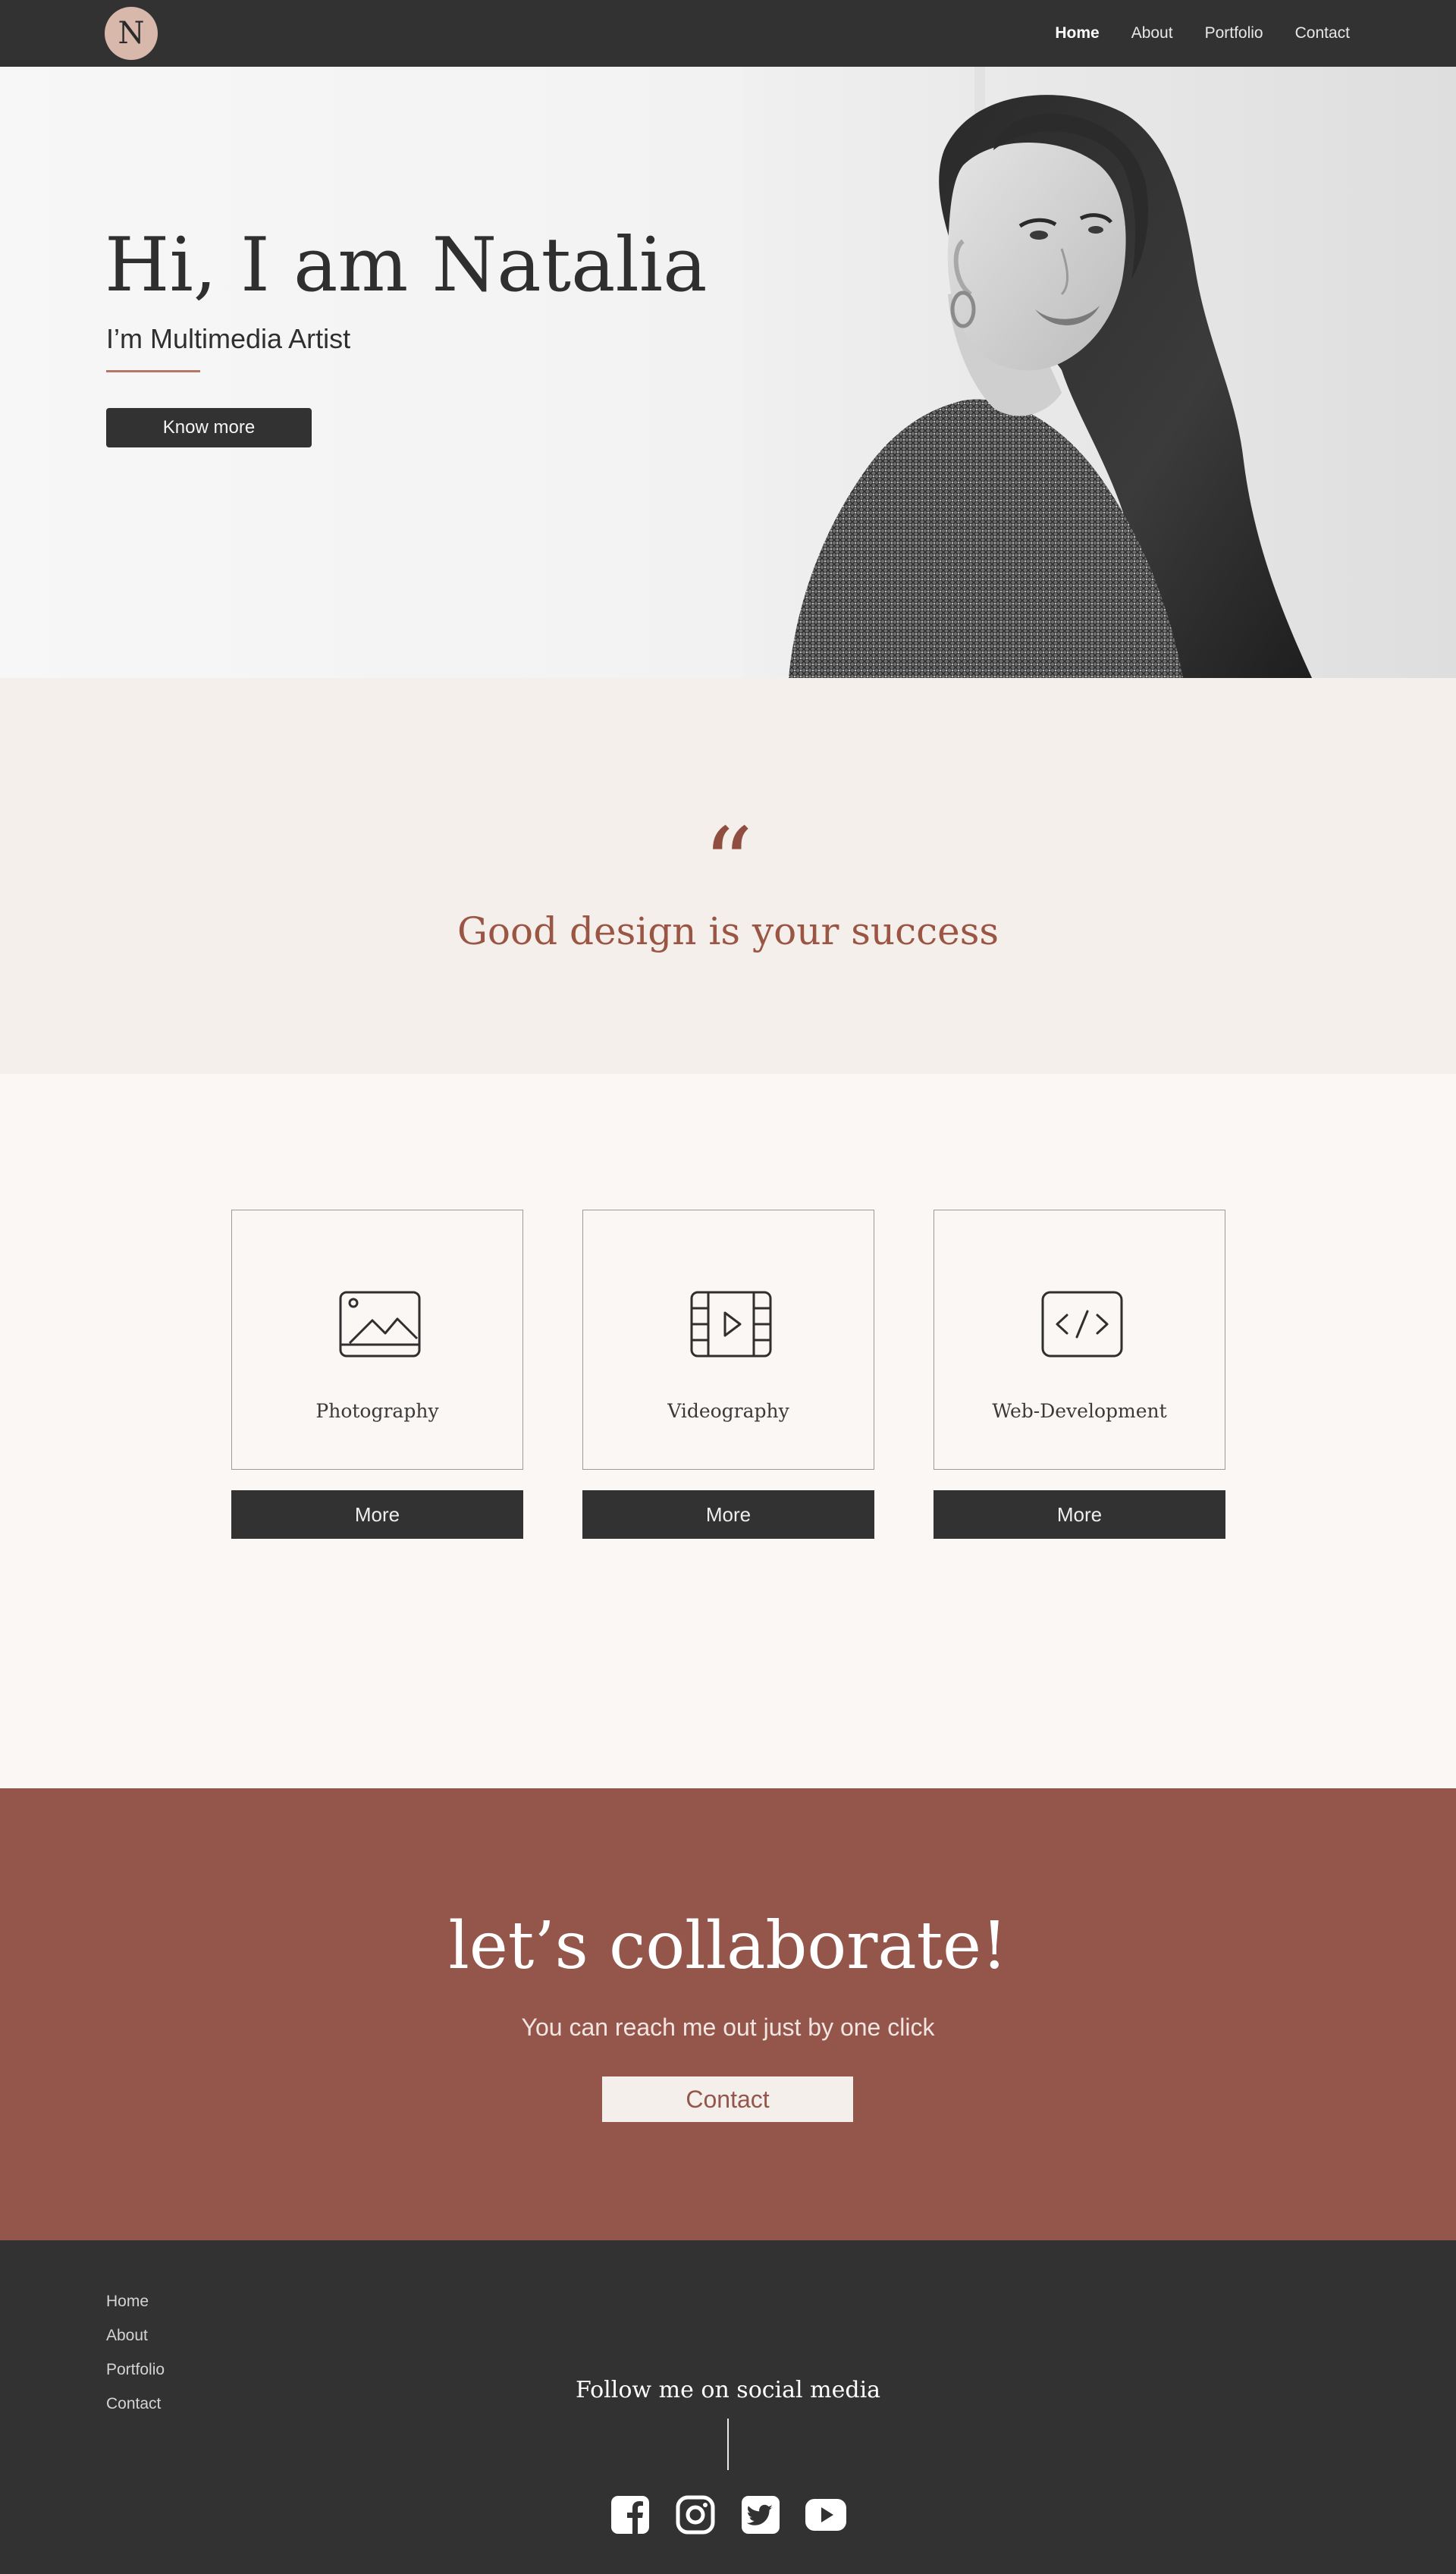 The height and width of the screenshot is (2574, 1456). What do you see at coordinates (135, 2370) in the screenshot?
I see `footer-link-portfolio: Portfolio` at bounding box center [135, 2370].